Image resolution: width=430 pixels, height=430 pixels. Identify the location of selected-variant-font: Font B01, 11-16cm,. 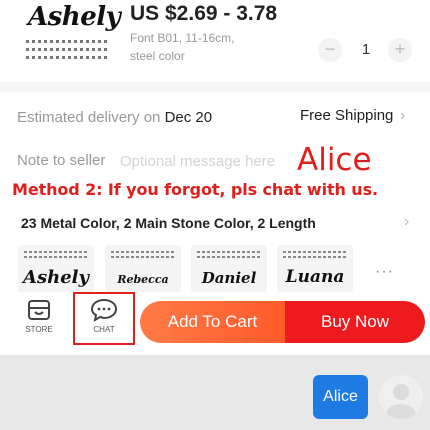
(182, 38).